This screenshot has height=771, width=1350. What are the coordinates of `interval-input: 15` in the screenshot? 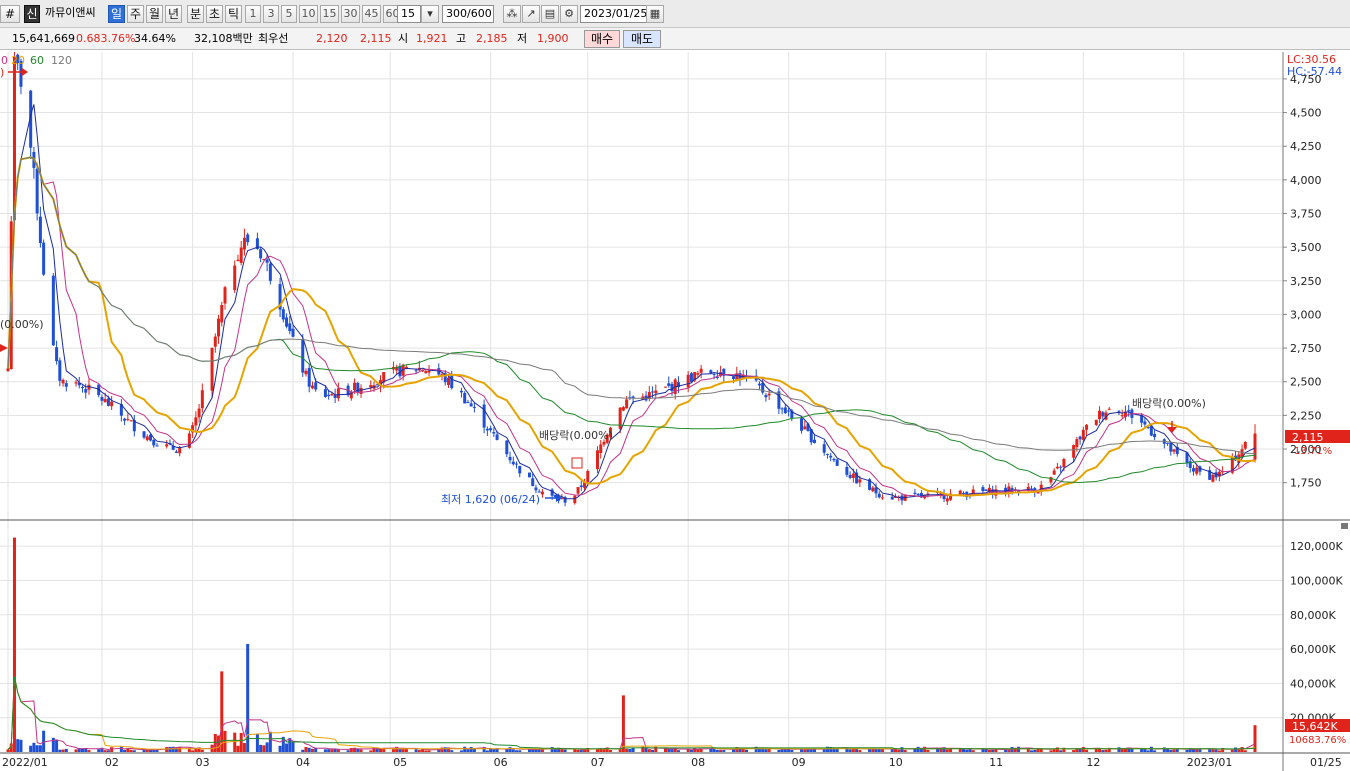 It's located at (409, 14).